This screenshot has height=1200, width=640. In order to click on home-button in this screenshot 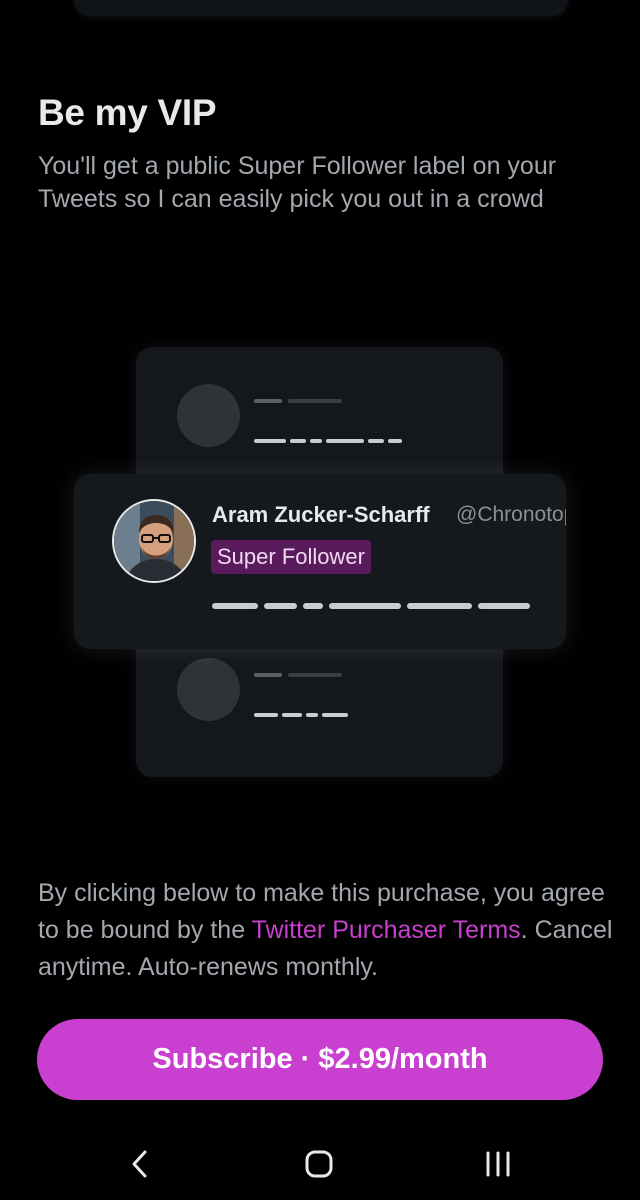, I will do `click(319, 1164)`.